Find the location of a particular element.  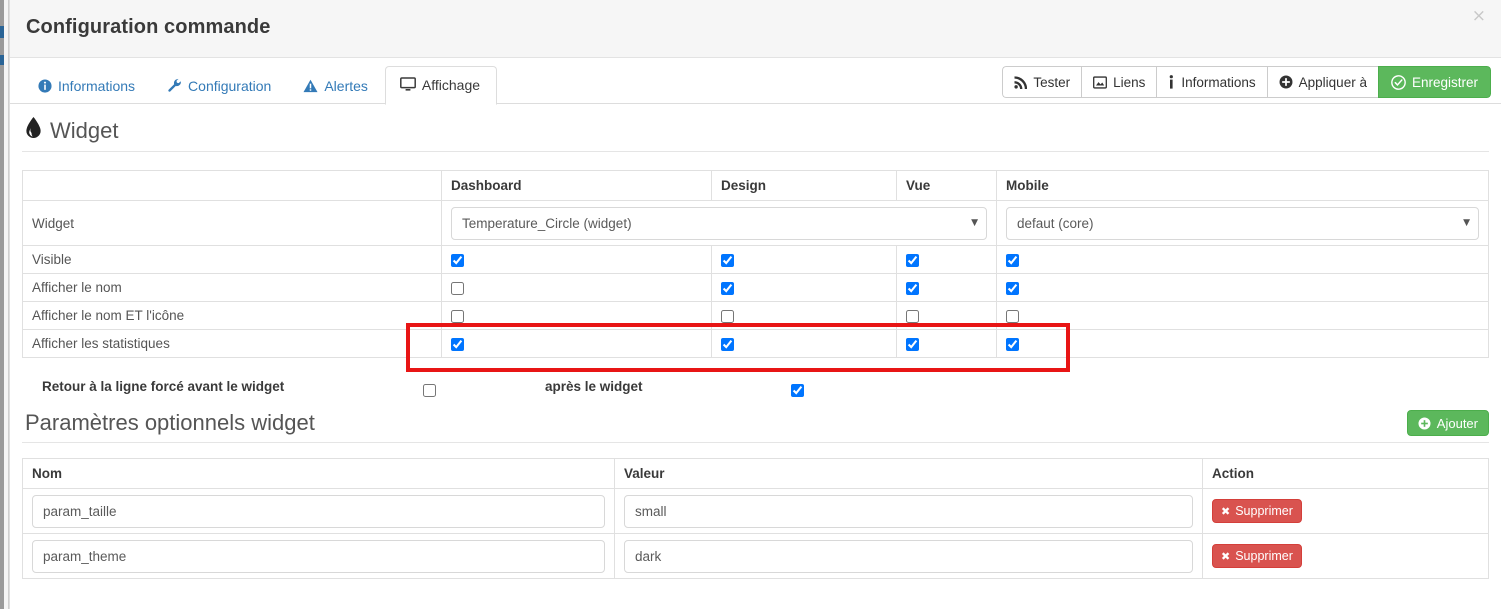

table-row-show-statistics: Afficher les statistiques is located at coordinates (755, 343).